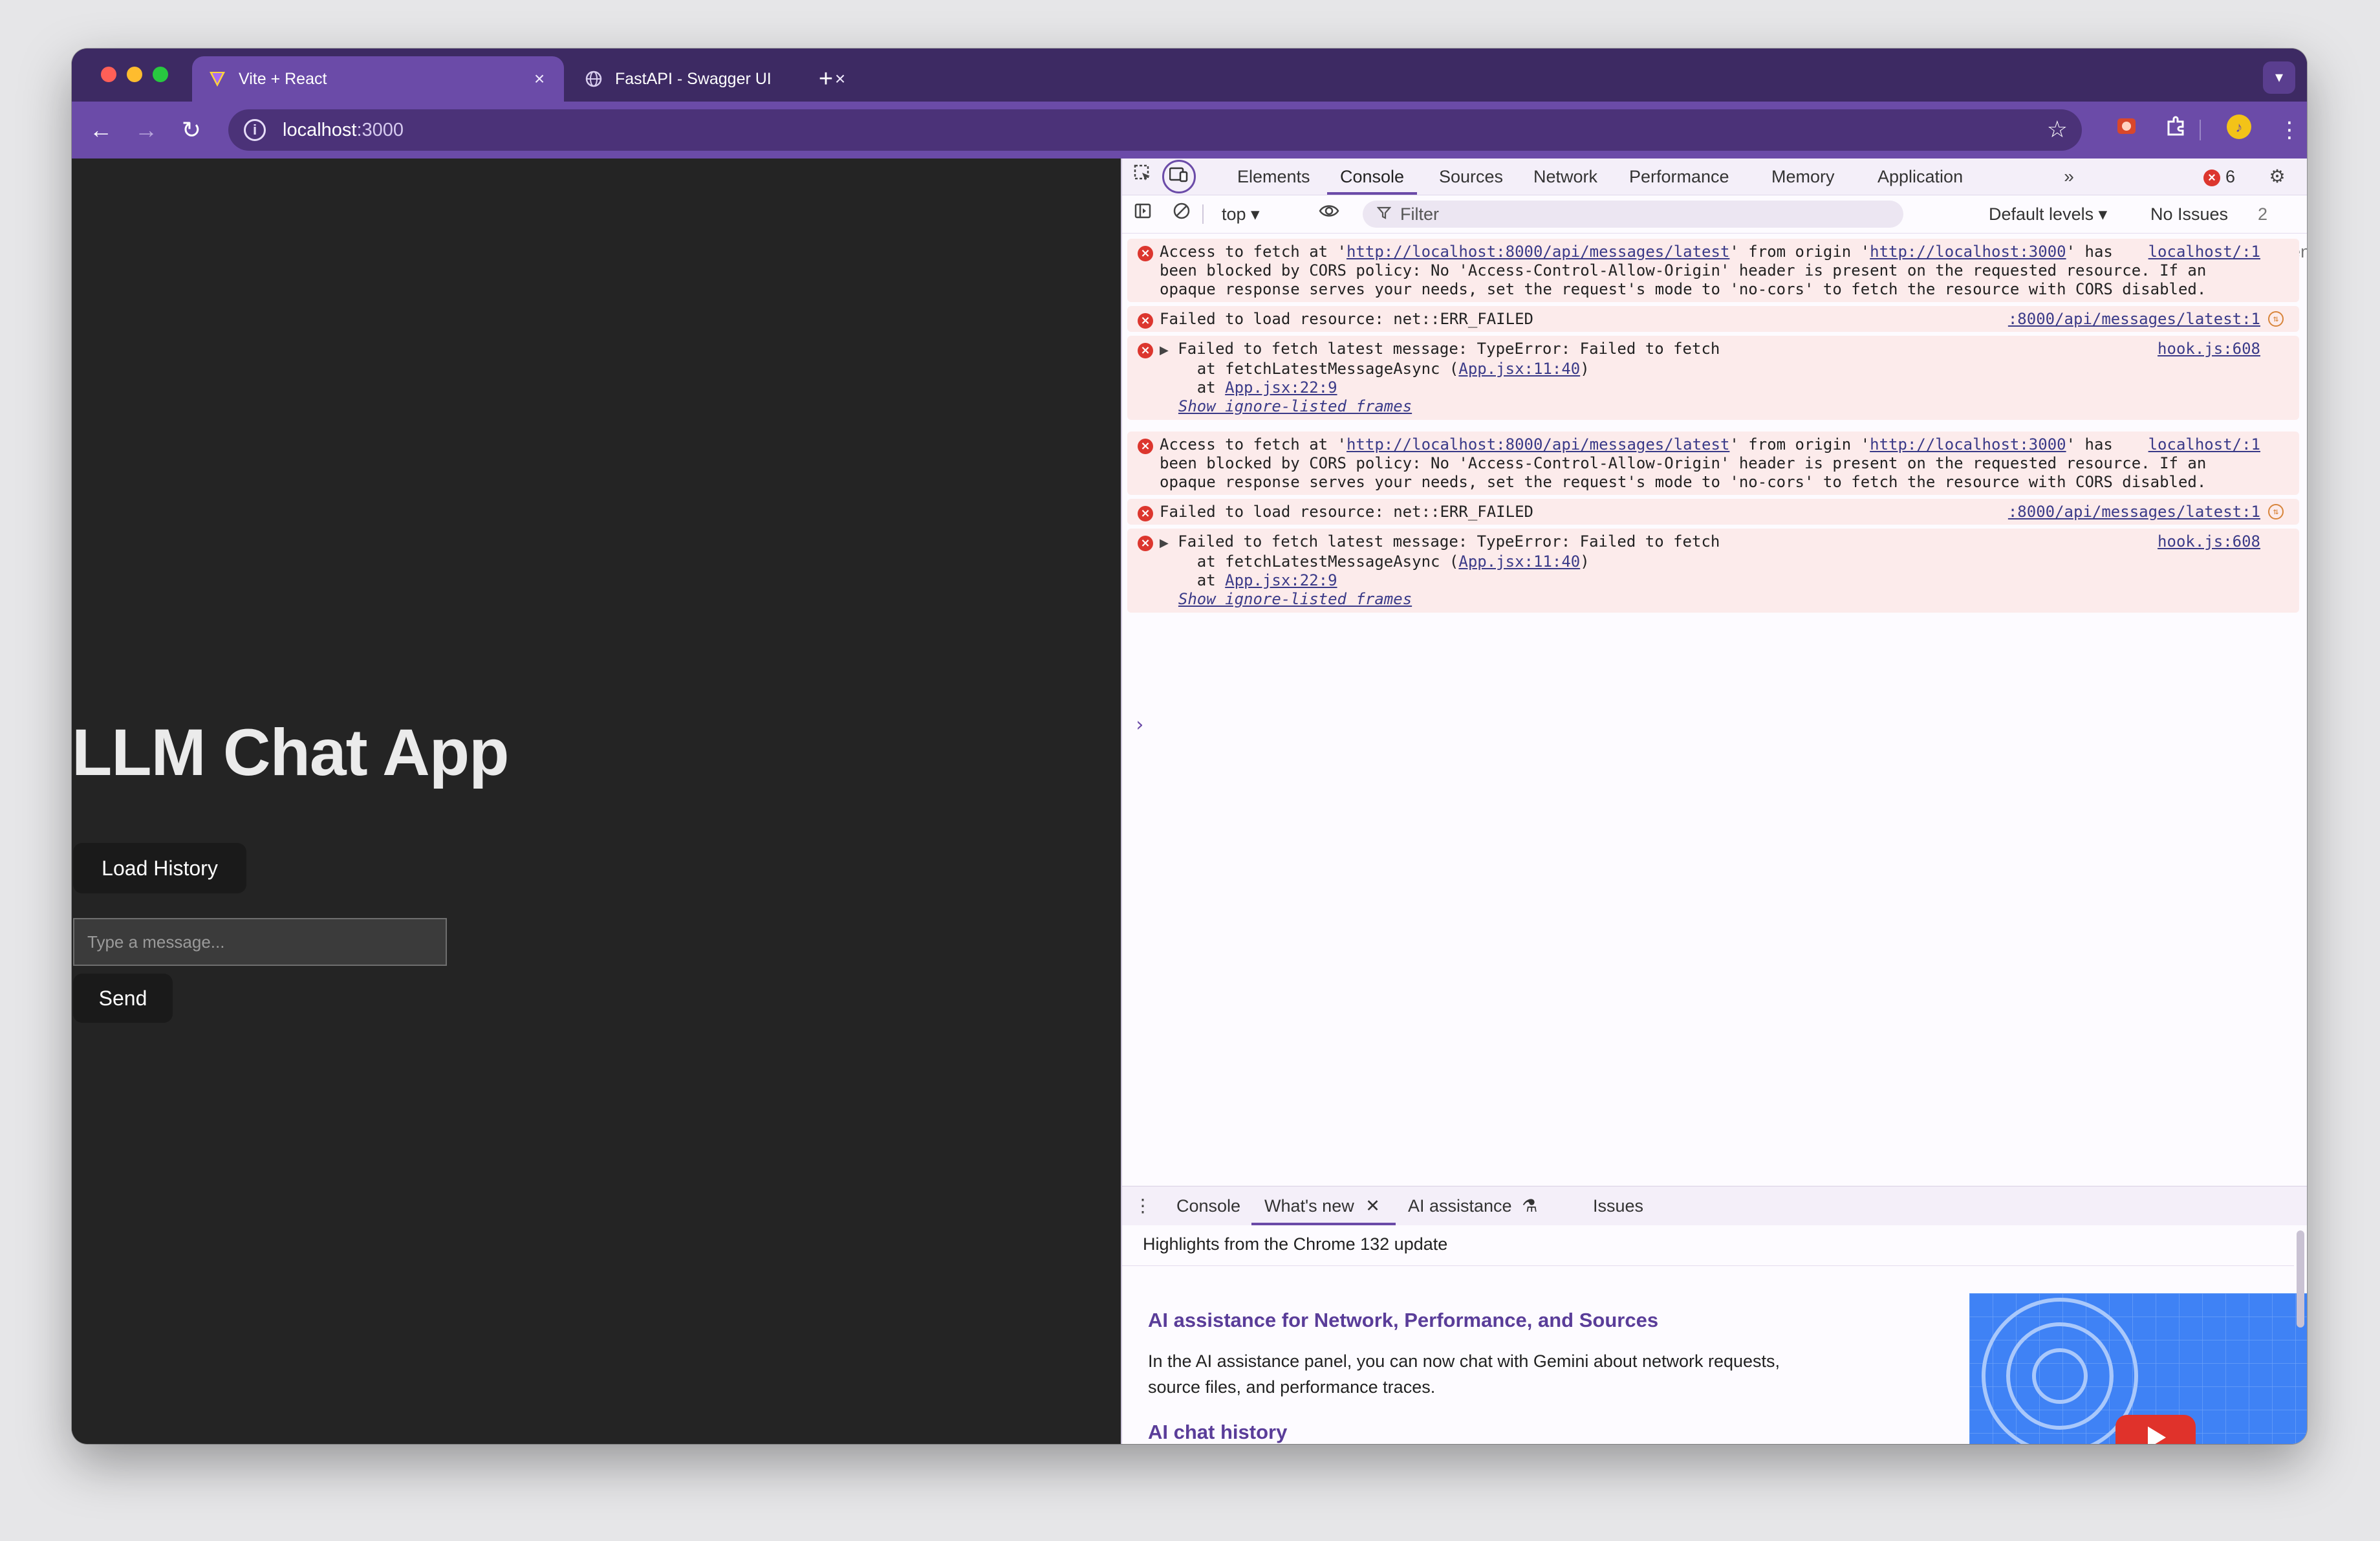 The width and height of the screenshot is (2380, 1541). What do you see at coordinates (2175, 130) in the screenshot?
I see `puzzle-extensions-icon` at bounding box center [2175, 130].